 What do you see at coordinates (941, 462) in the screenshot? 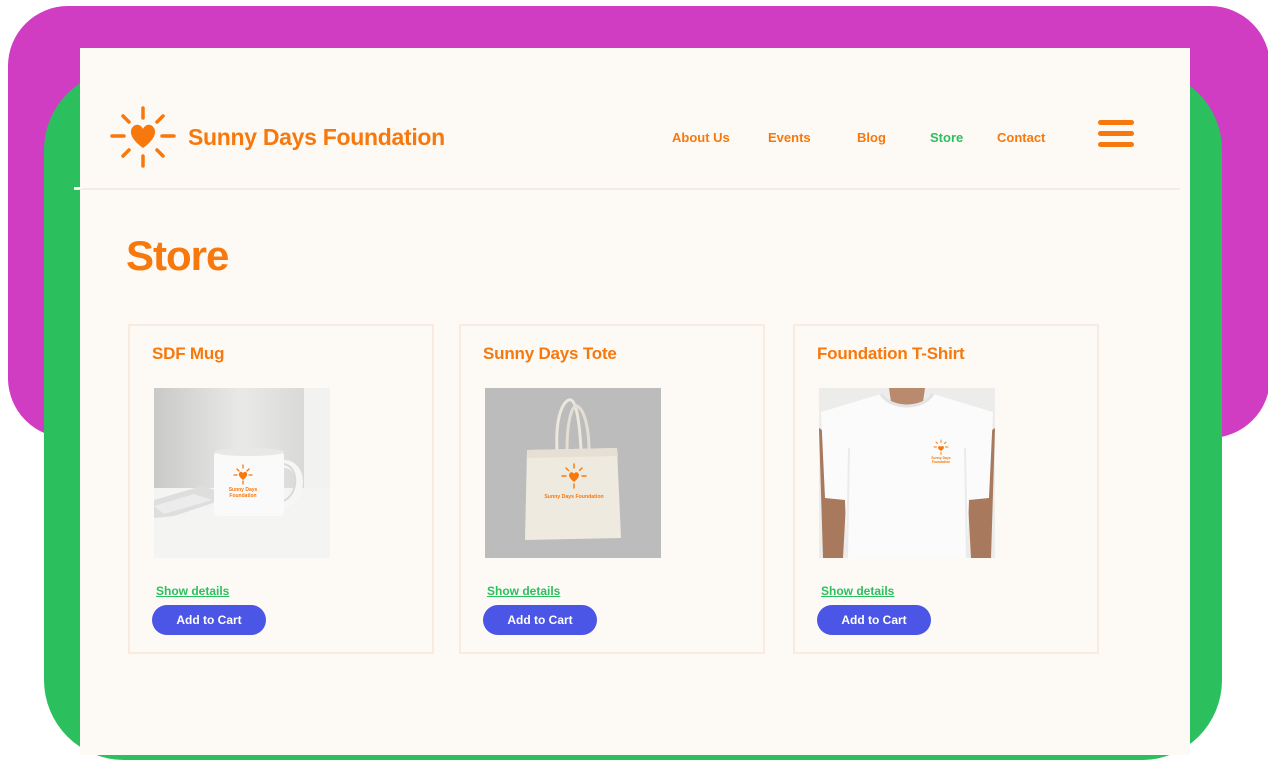
I see `tshirt-print-line2: Foundation` at bounding box center [941, 462].